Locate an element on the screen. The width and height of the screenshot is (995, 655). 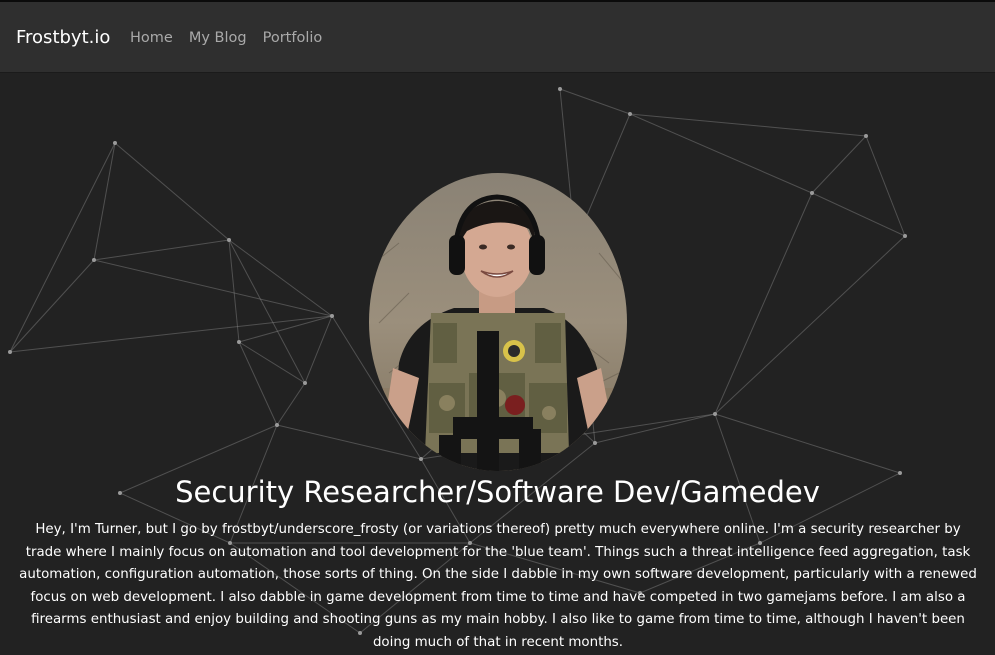
brand-link: Frostbyt.io is located at coordinates (63, 38).